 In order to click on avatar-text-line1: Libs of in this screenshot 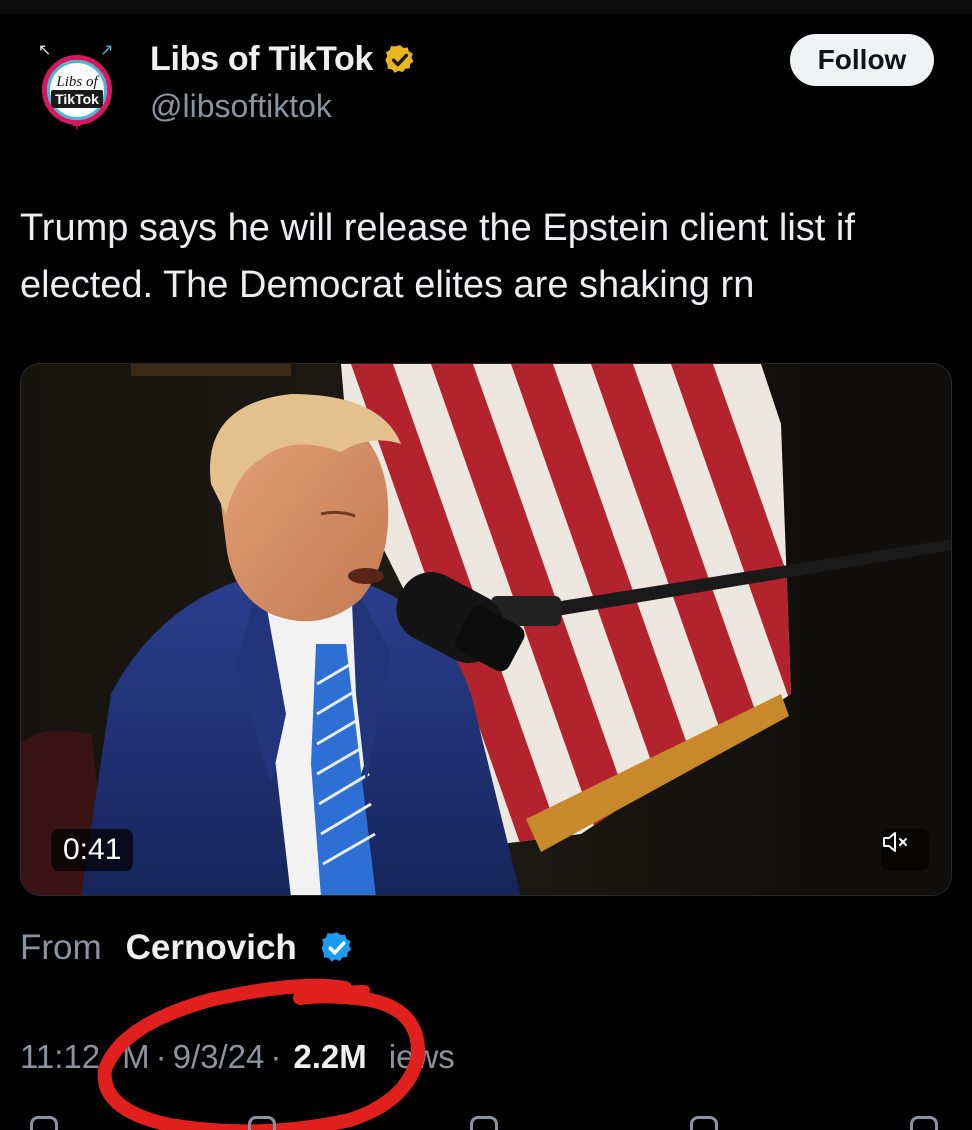, I will do `click(77, 81)`.